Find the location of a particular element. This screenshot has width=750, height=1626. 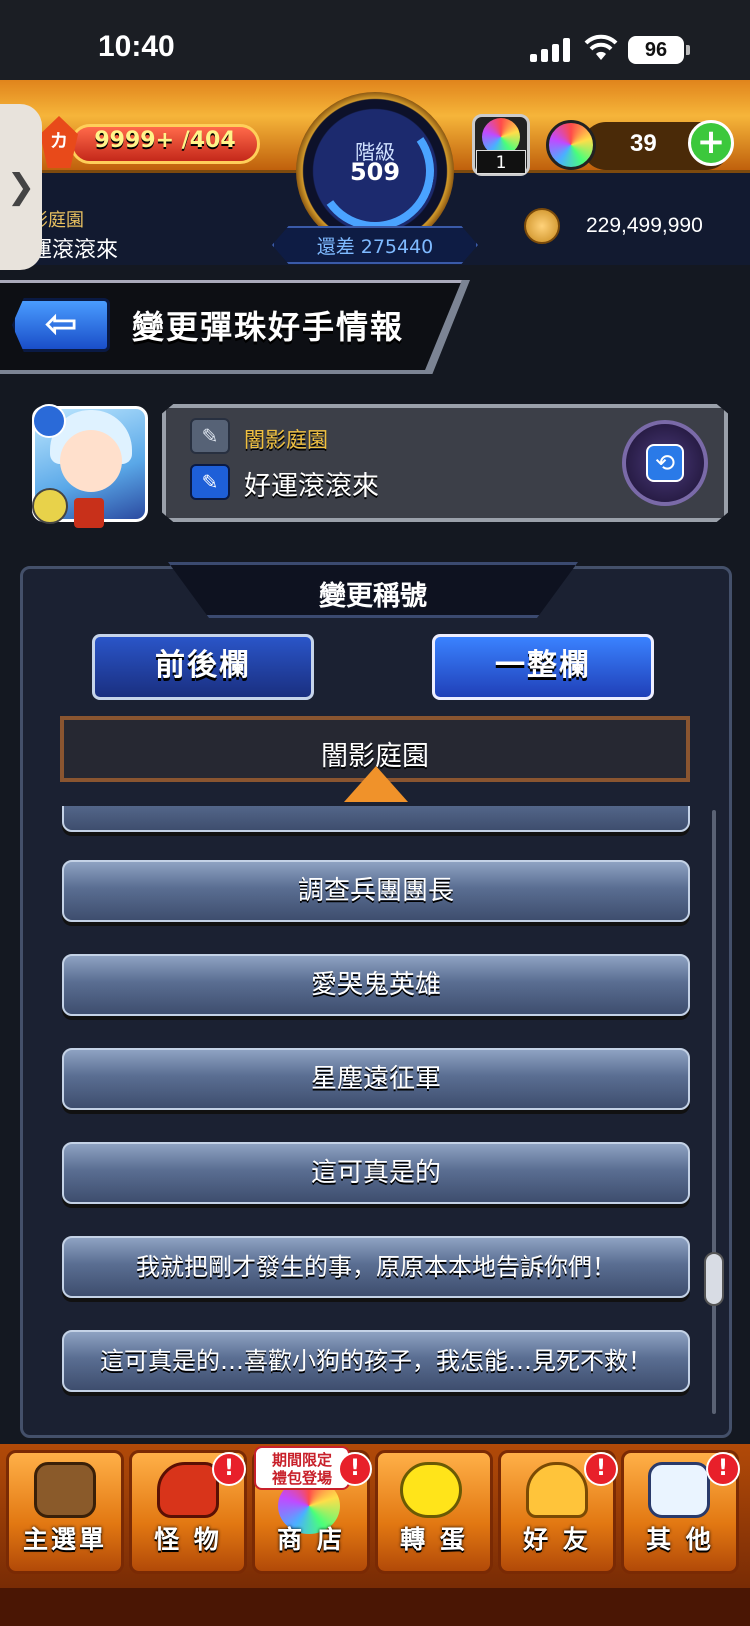

orb-count: 39 is located at coordinates (643, 143).